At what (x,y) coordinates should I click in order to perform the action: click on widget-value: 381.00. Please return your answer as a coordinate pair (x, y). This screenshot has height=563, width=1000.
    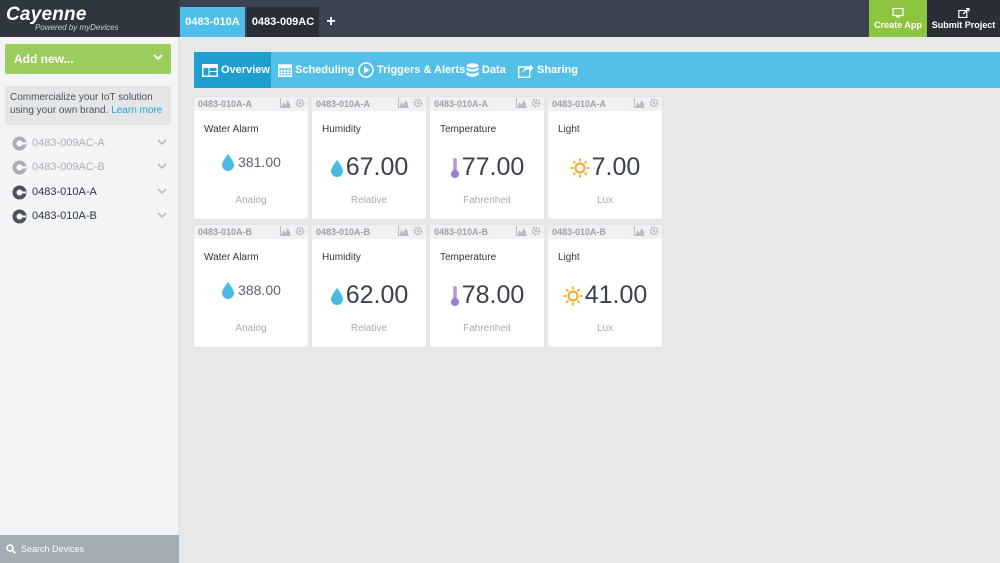
    Looking at the image, I should click on (259, 162).